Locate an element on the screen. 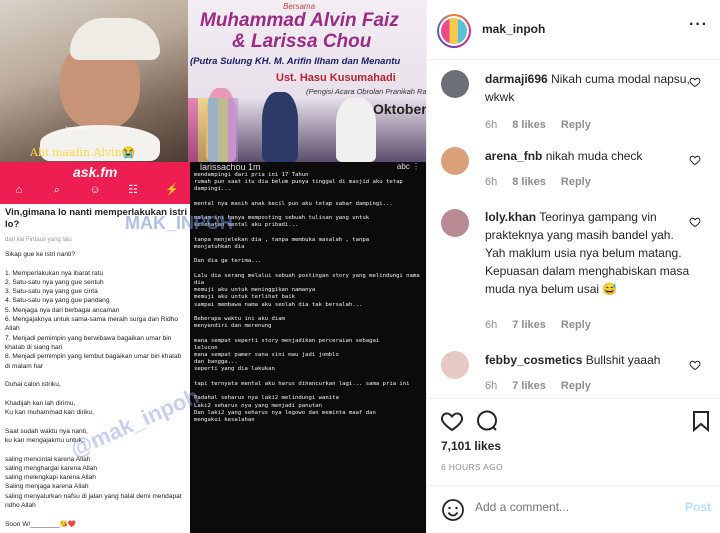 This screenshot has width=720, height=533. story-header: larissachou 1m is located at coordinates (230, 167).